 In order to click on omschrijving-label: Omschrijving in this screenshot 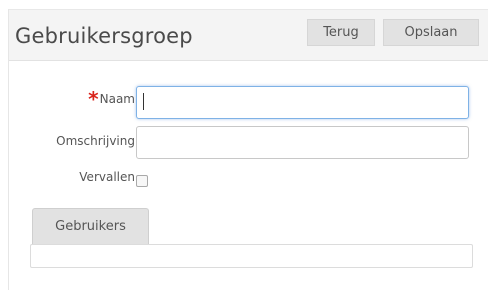, I will do `click(95, 141)`.